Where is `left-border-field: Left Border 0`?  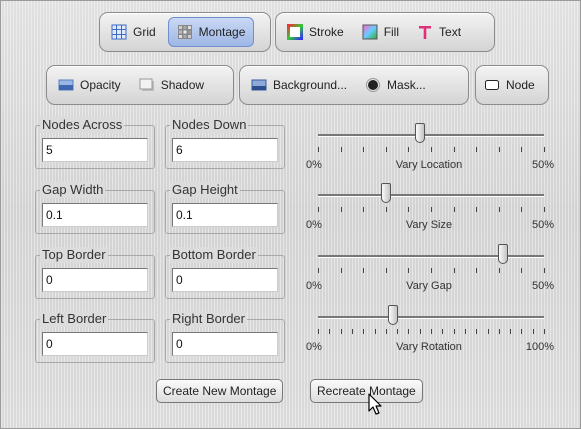 left-border-field: Left Border 0 is located at coordinates (95, 337).